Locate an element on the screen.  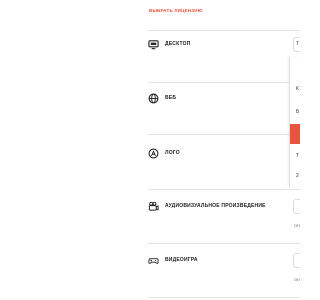
license-dropdown-list: К Б Т 2 is located at coordinates (294, 122).